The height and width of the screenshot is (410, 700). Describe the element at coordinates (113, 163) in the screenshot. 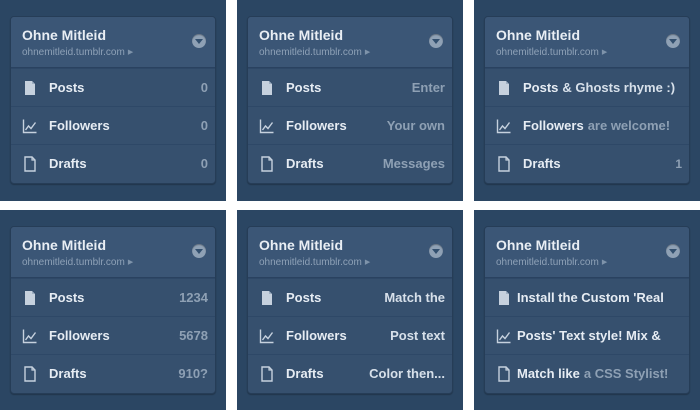

I see `stat-row-drafts: Drafts 0` at that location.